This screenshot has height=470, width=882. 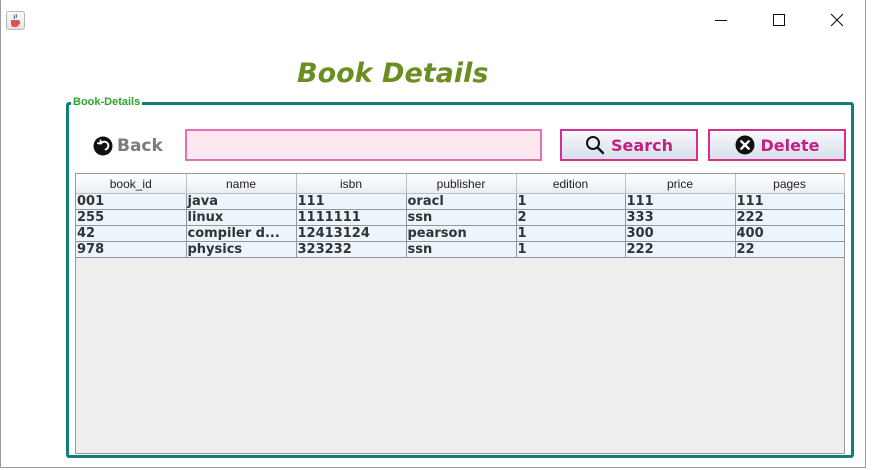 I want to click on close-button, so click(x=837, y=21).